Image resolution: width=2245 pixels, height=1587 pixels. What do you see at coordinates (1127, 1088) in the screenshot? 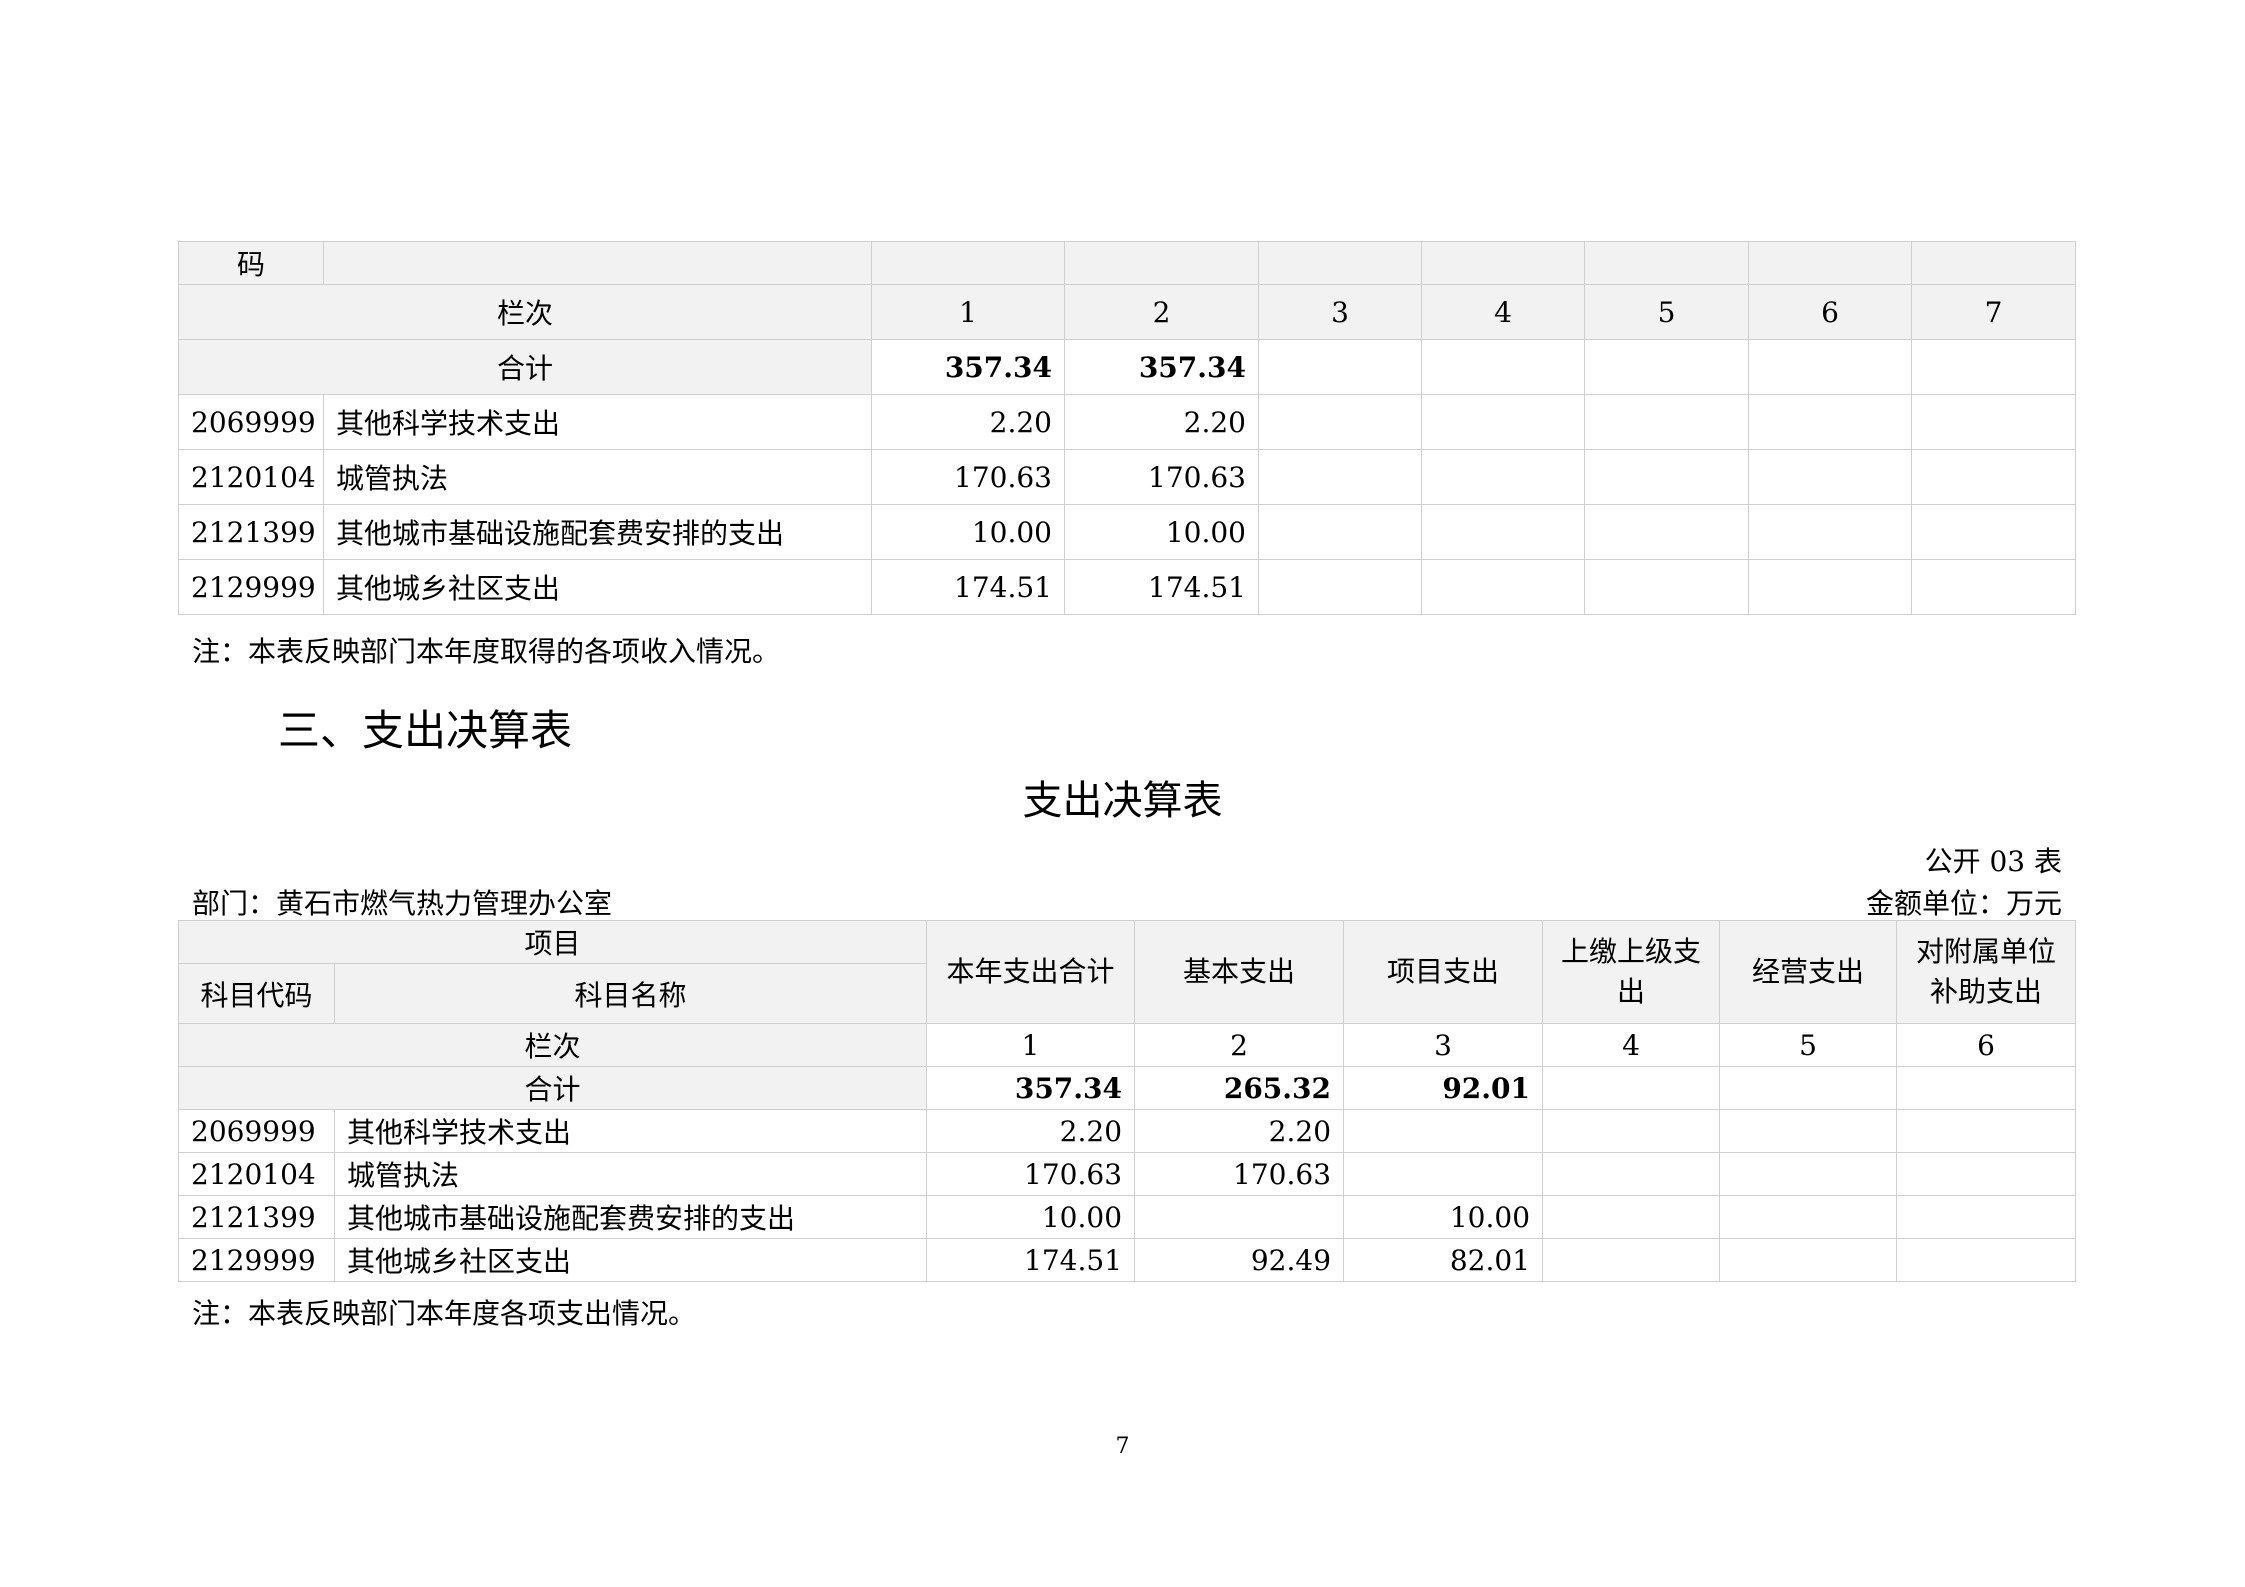
I see `total-row: 合计 357.34 265.32 92.01` at bounding box center [1127, 1088].